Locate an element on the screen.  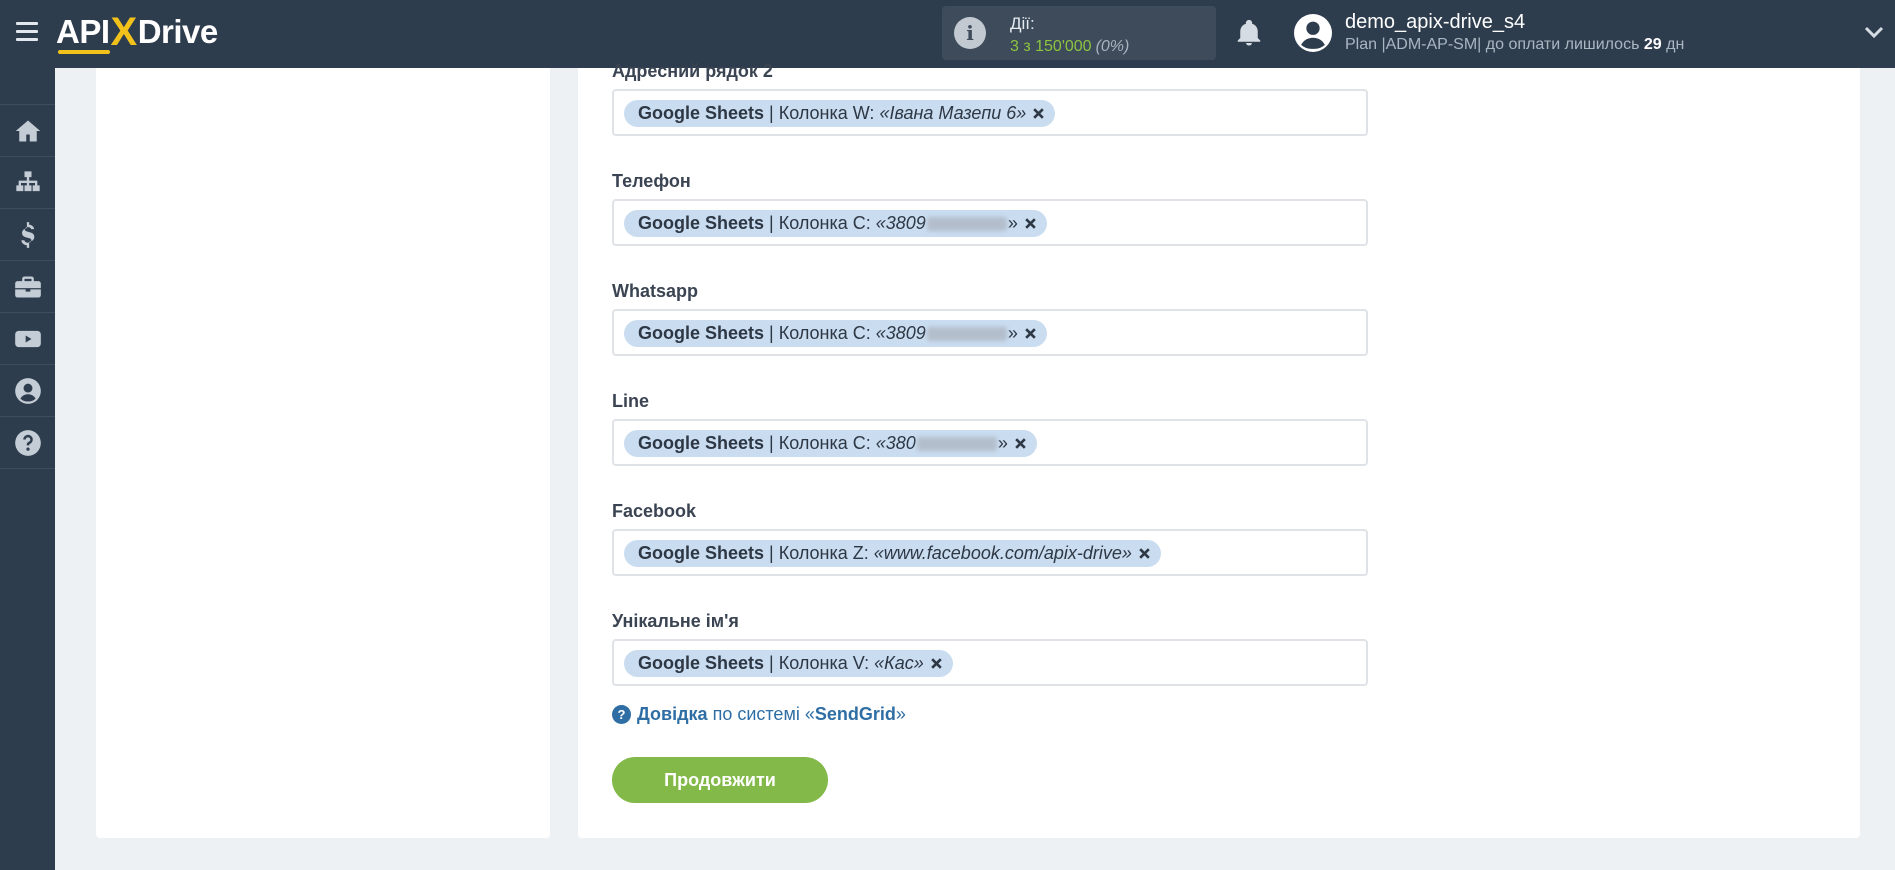
sidebar-item-home is located at coordinates (27, 131).